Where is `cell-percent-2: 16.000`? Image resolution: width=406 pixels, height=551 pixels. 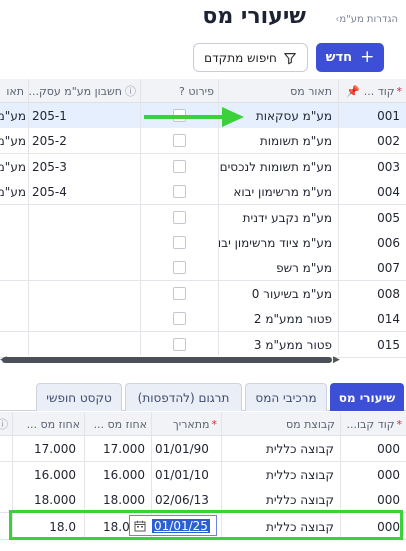
cell-percent-2: 16.000 is located at coordinates (48, 474).